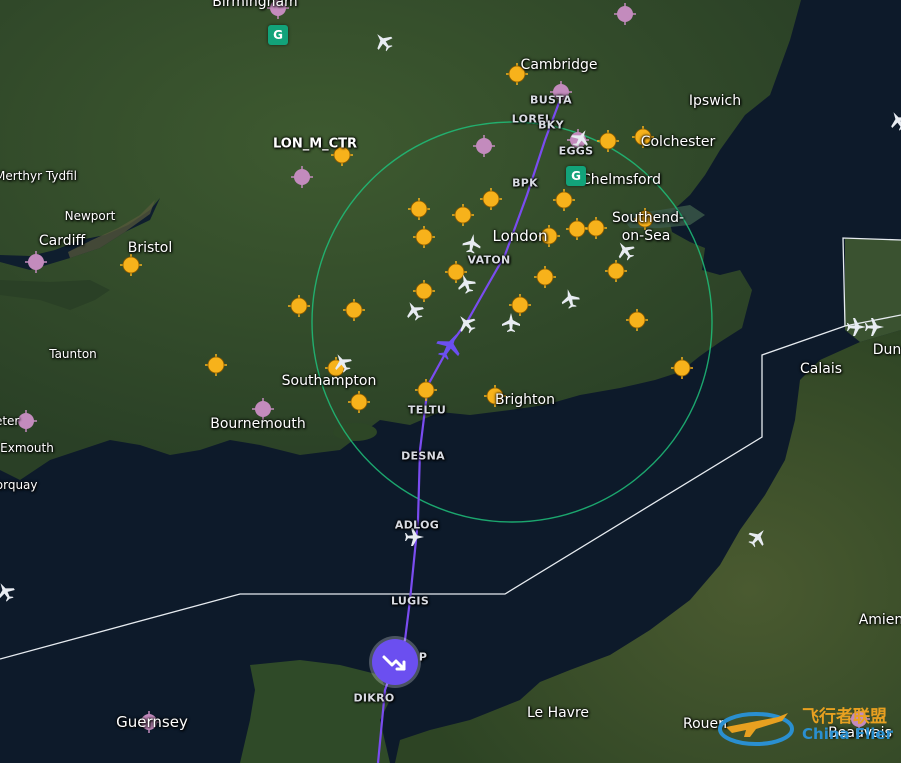 This screenshot has height=763, width=901. What do you see at coordinates (558, 713) in the screenshot?
I see `city-label-lehavre: Le Havre` at bounding box center [558, 713].